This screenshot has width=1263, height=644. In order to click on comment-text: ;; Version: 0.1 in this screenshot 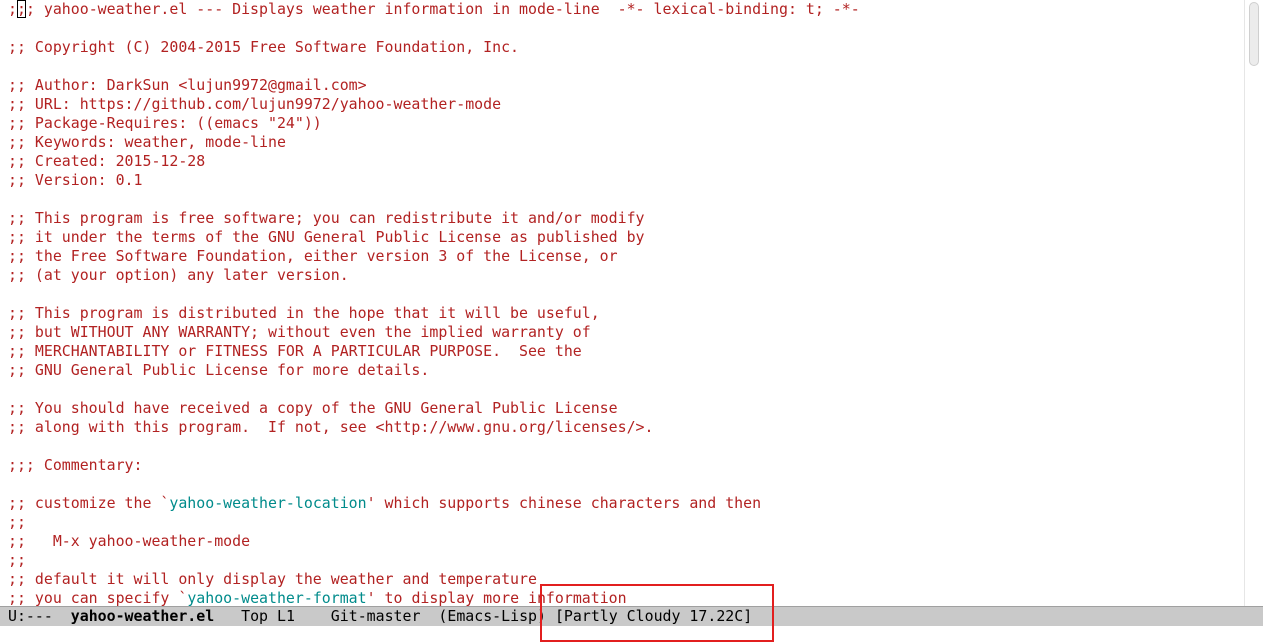, I will do `click(75, 180)`.